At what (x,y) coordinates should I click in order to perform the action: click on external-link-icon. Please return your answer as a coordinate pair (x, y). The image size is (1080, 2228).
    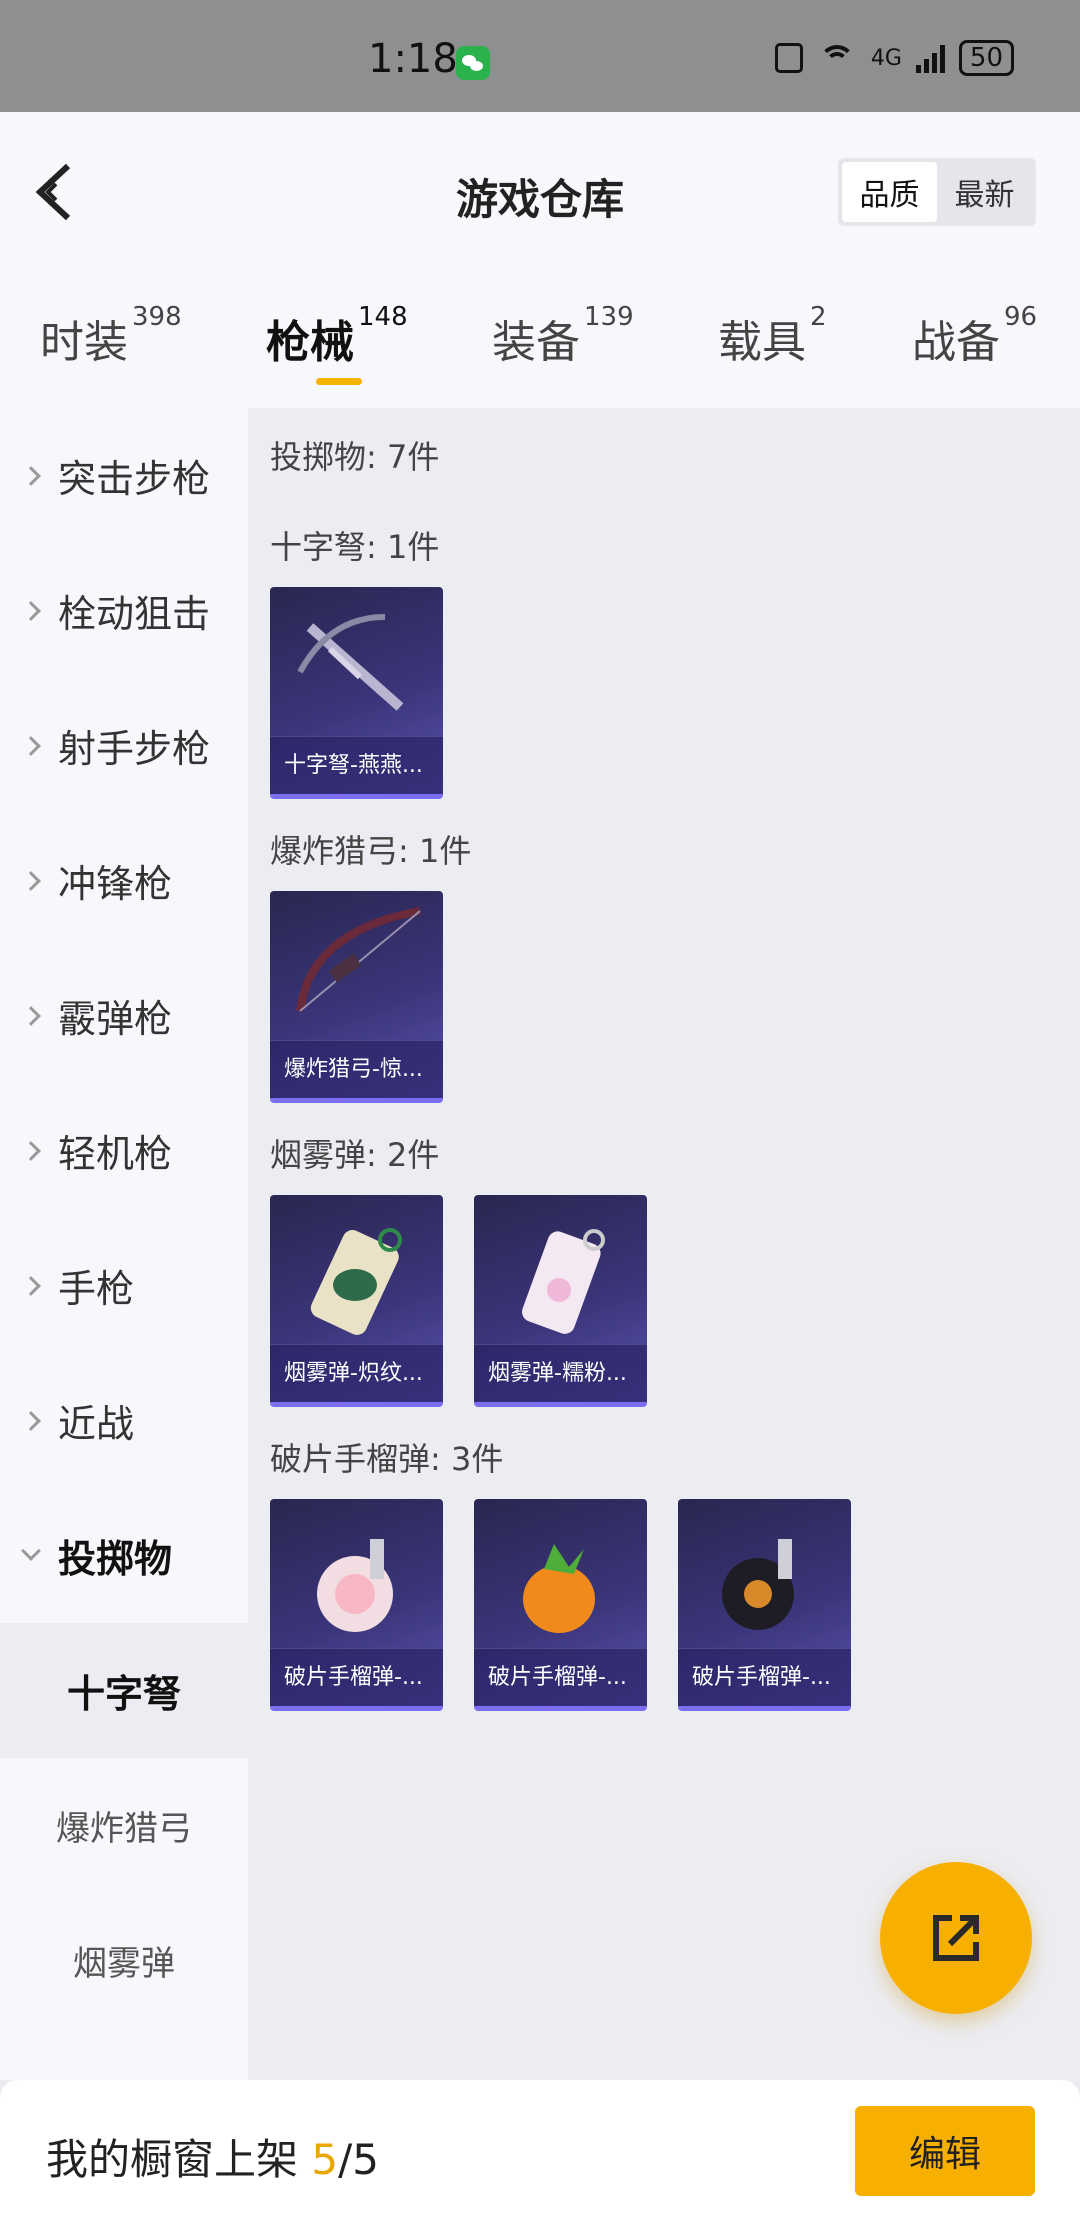
    Looking at the image, I should click on (956, 1938).